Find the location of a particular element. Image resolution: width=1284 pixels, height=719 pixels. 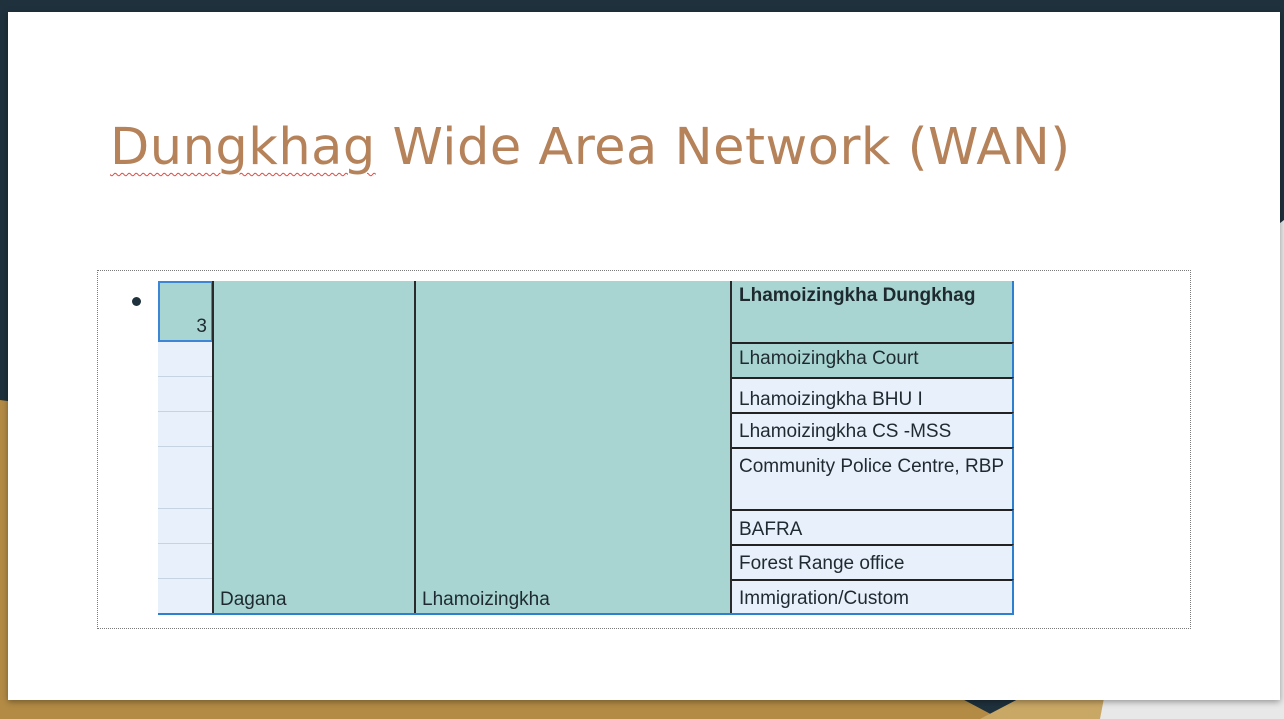

site-cell: BAFRA is located at coordinates (872, 526).